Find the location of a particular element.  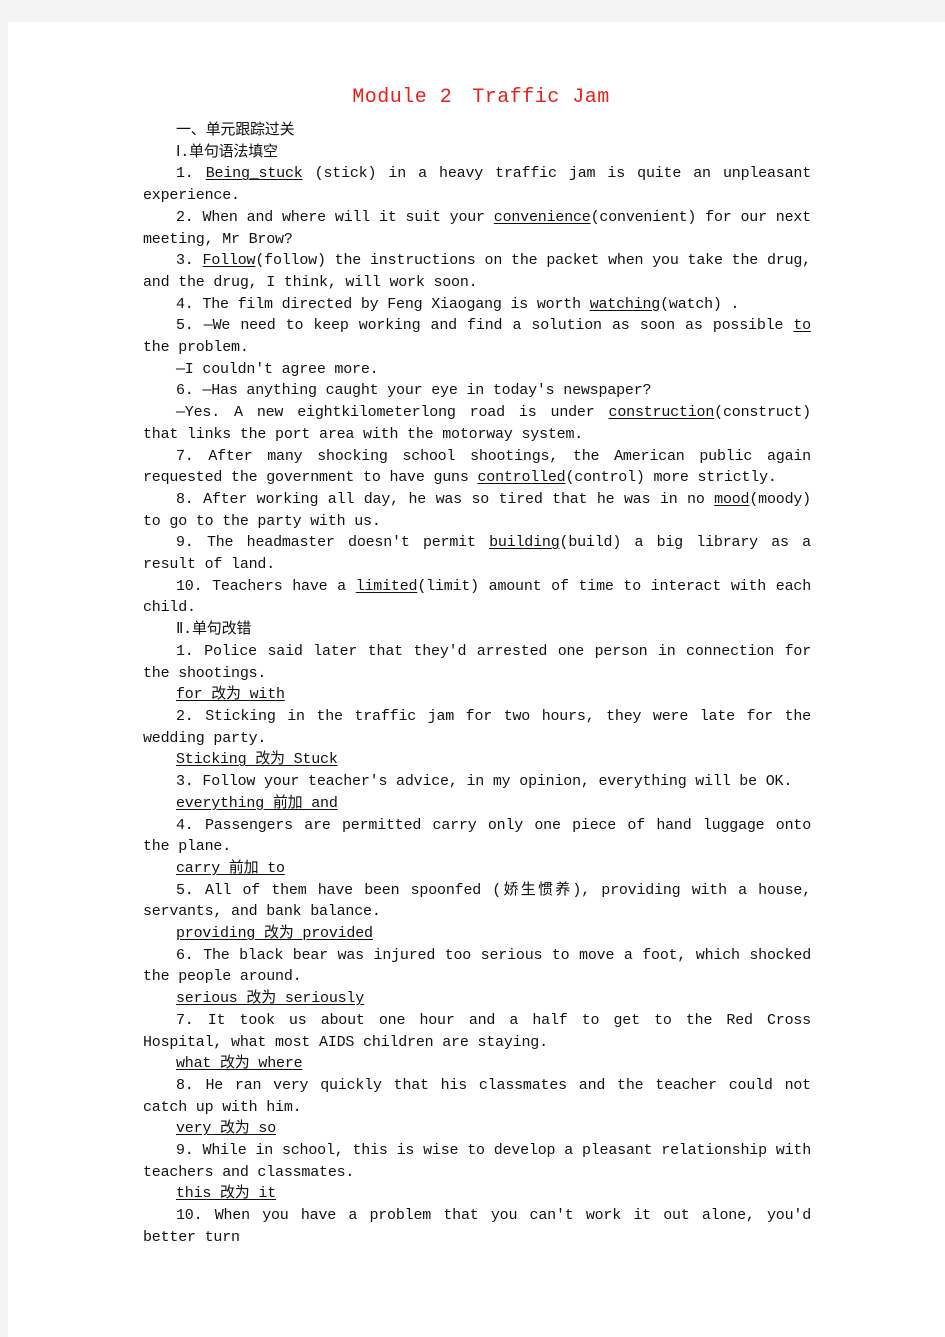

correction-1: for 改为 with is located at coordinates (230, 695).